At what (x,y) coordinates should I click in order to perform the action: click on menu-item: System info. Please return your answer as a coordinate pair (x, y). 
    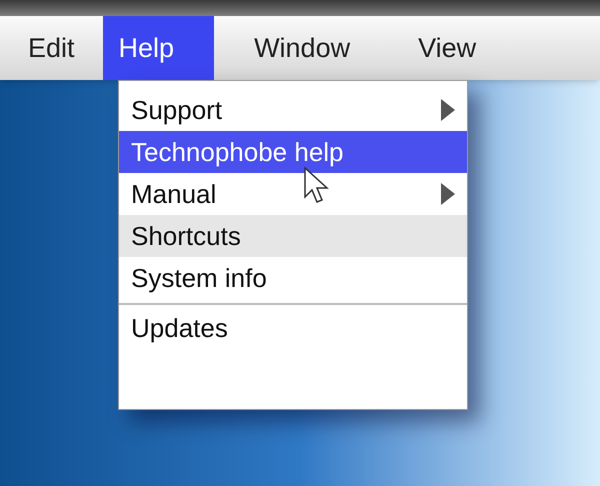
    Looking at the image, I should click on (293, 278).